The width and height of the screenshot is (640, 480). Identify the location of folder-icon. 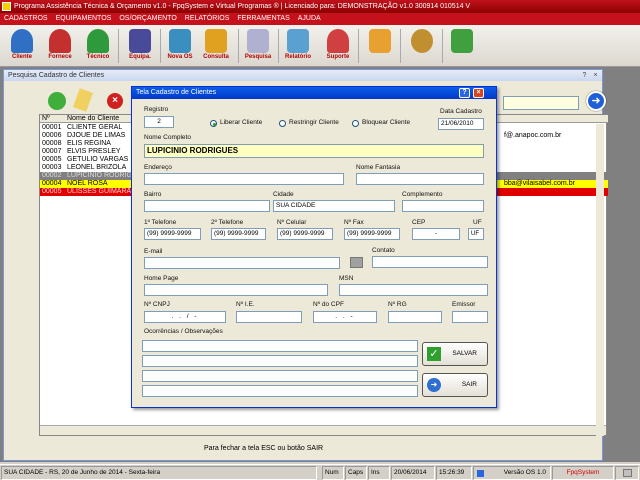
(216, 41).